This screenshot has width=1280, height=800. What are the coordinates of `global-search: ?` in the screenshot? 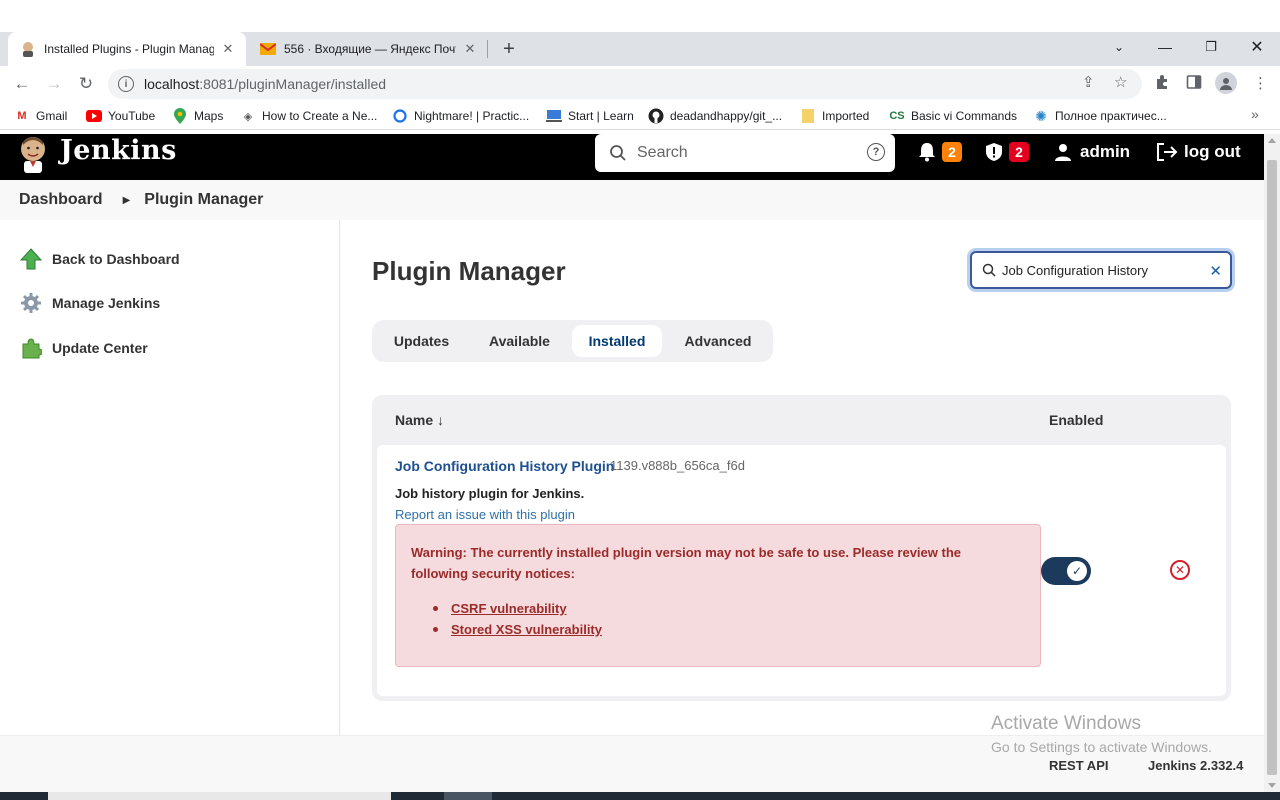 It's located at (745, 153).